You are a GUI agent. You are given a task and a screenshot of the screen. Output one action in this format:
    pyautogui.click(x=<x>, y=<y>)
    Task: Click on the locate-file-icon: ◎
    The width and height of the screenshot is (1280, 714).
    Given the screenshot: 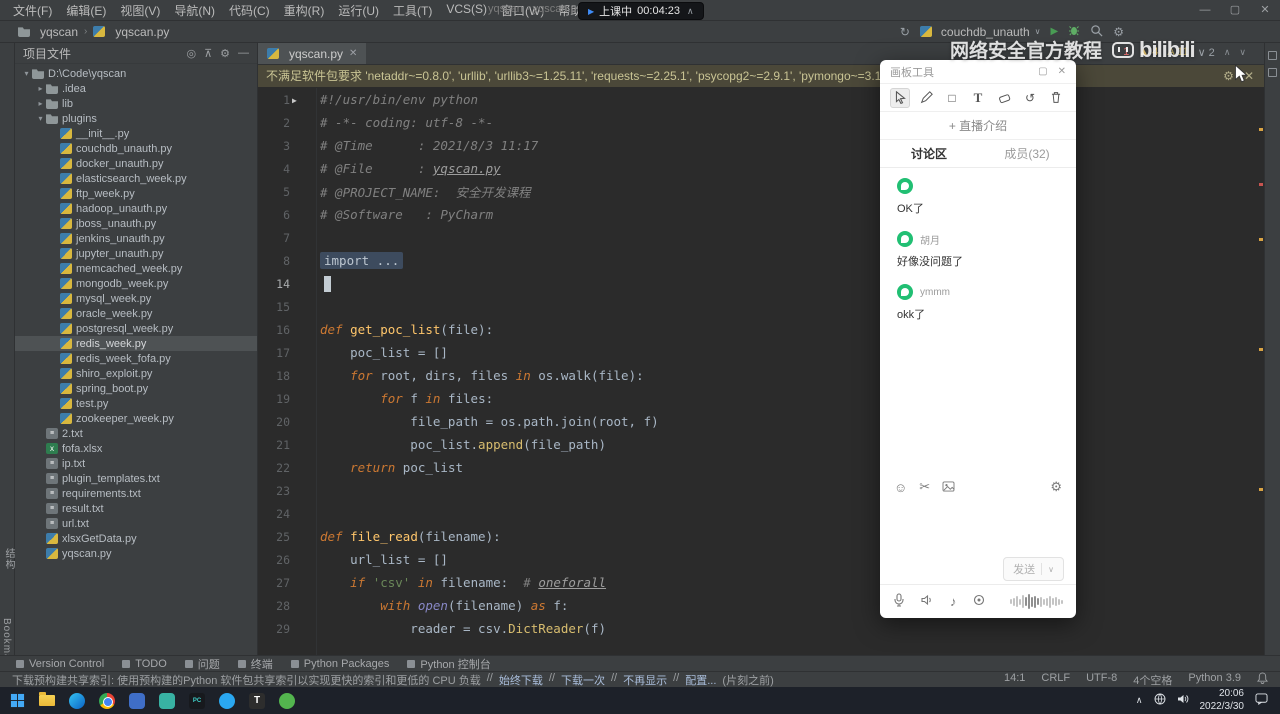 What is the action you would take?
    pyautogui.click(x=191, y=53)
    